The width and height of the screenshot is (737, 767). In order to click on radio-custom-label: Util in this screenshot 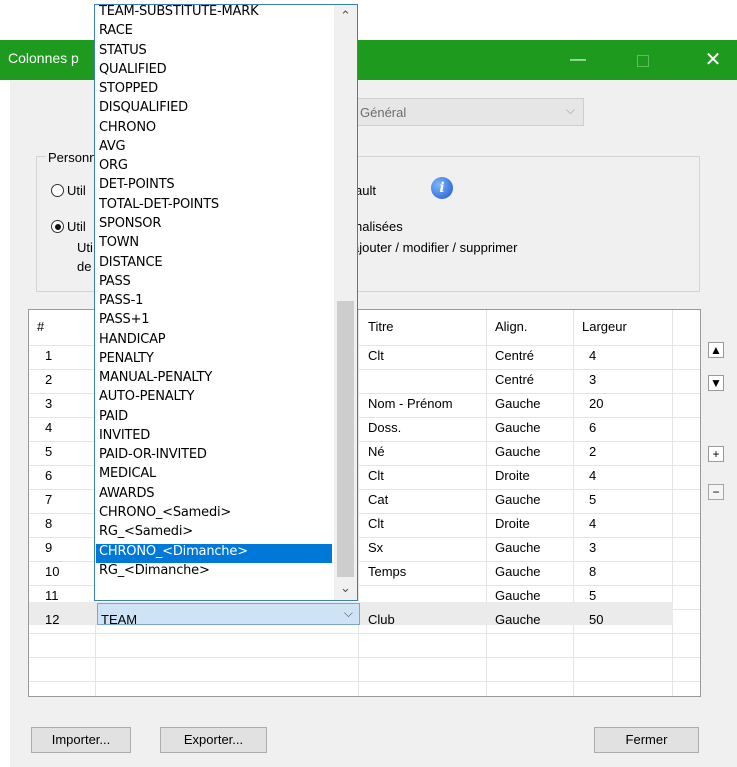, I will do `click(76, 226)`.